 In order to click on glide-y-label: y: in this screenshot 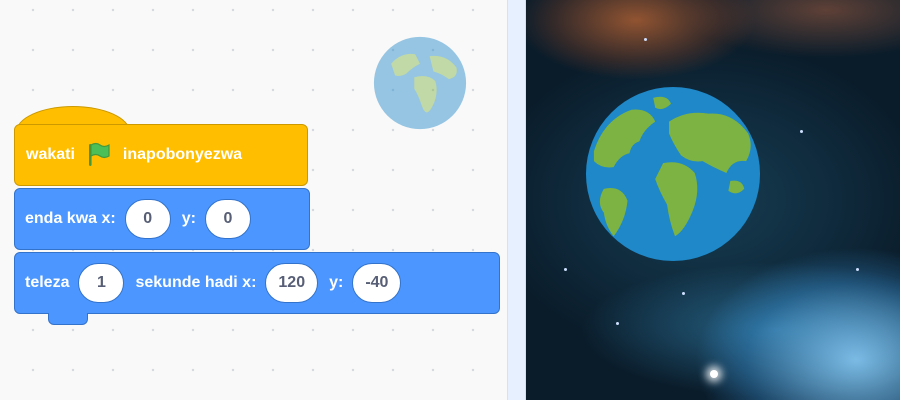, I will do `click(336, 282)`.